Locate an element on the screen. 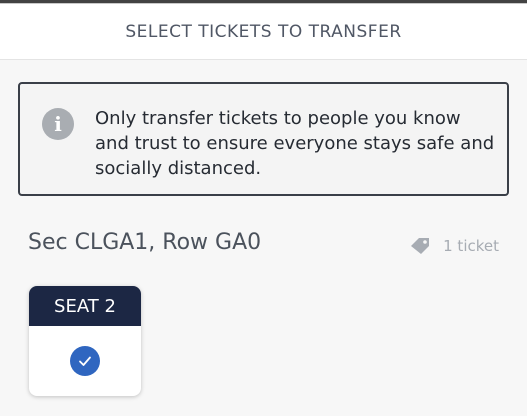  notice-line: Only transfer tickets to people you know is located at coordinates (278, 118).